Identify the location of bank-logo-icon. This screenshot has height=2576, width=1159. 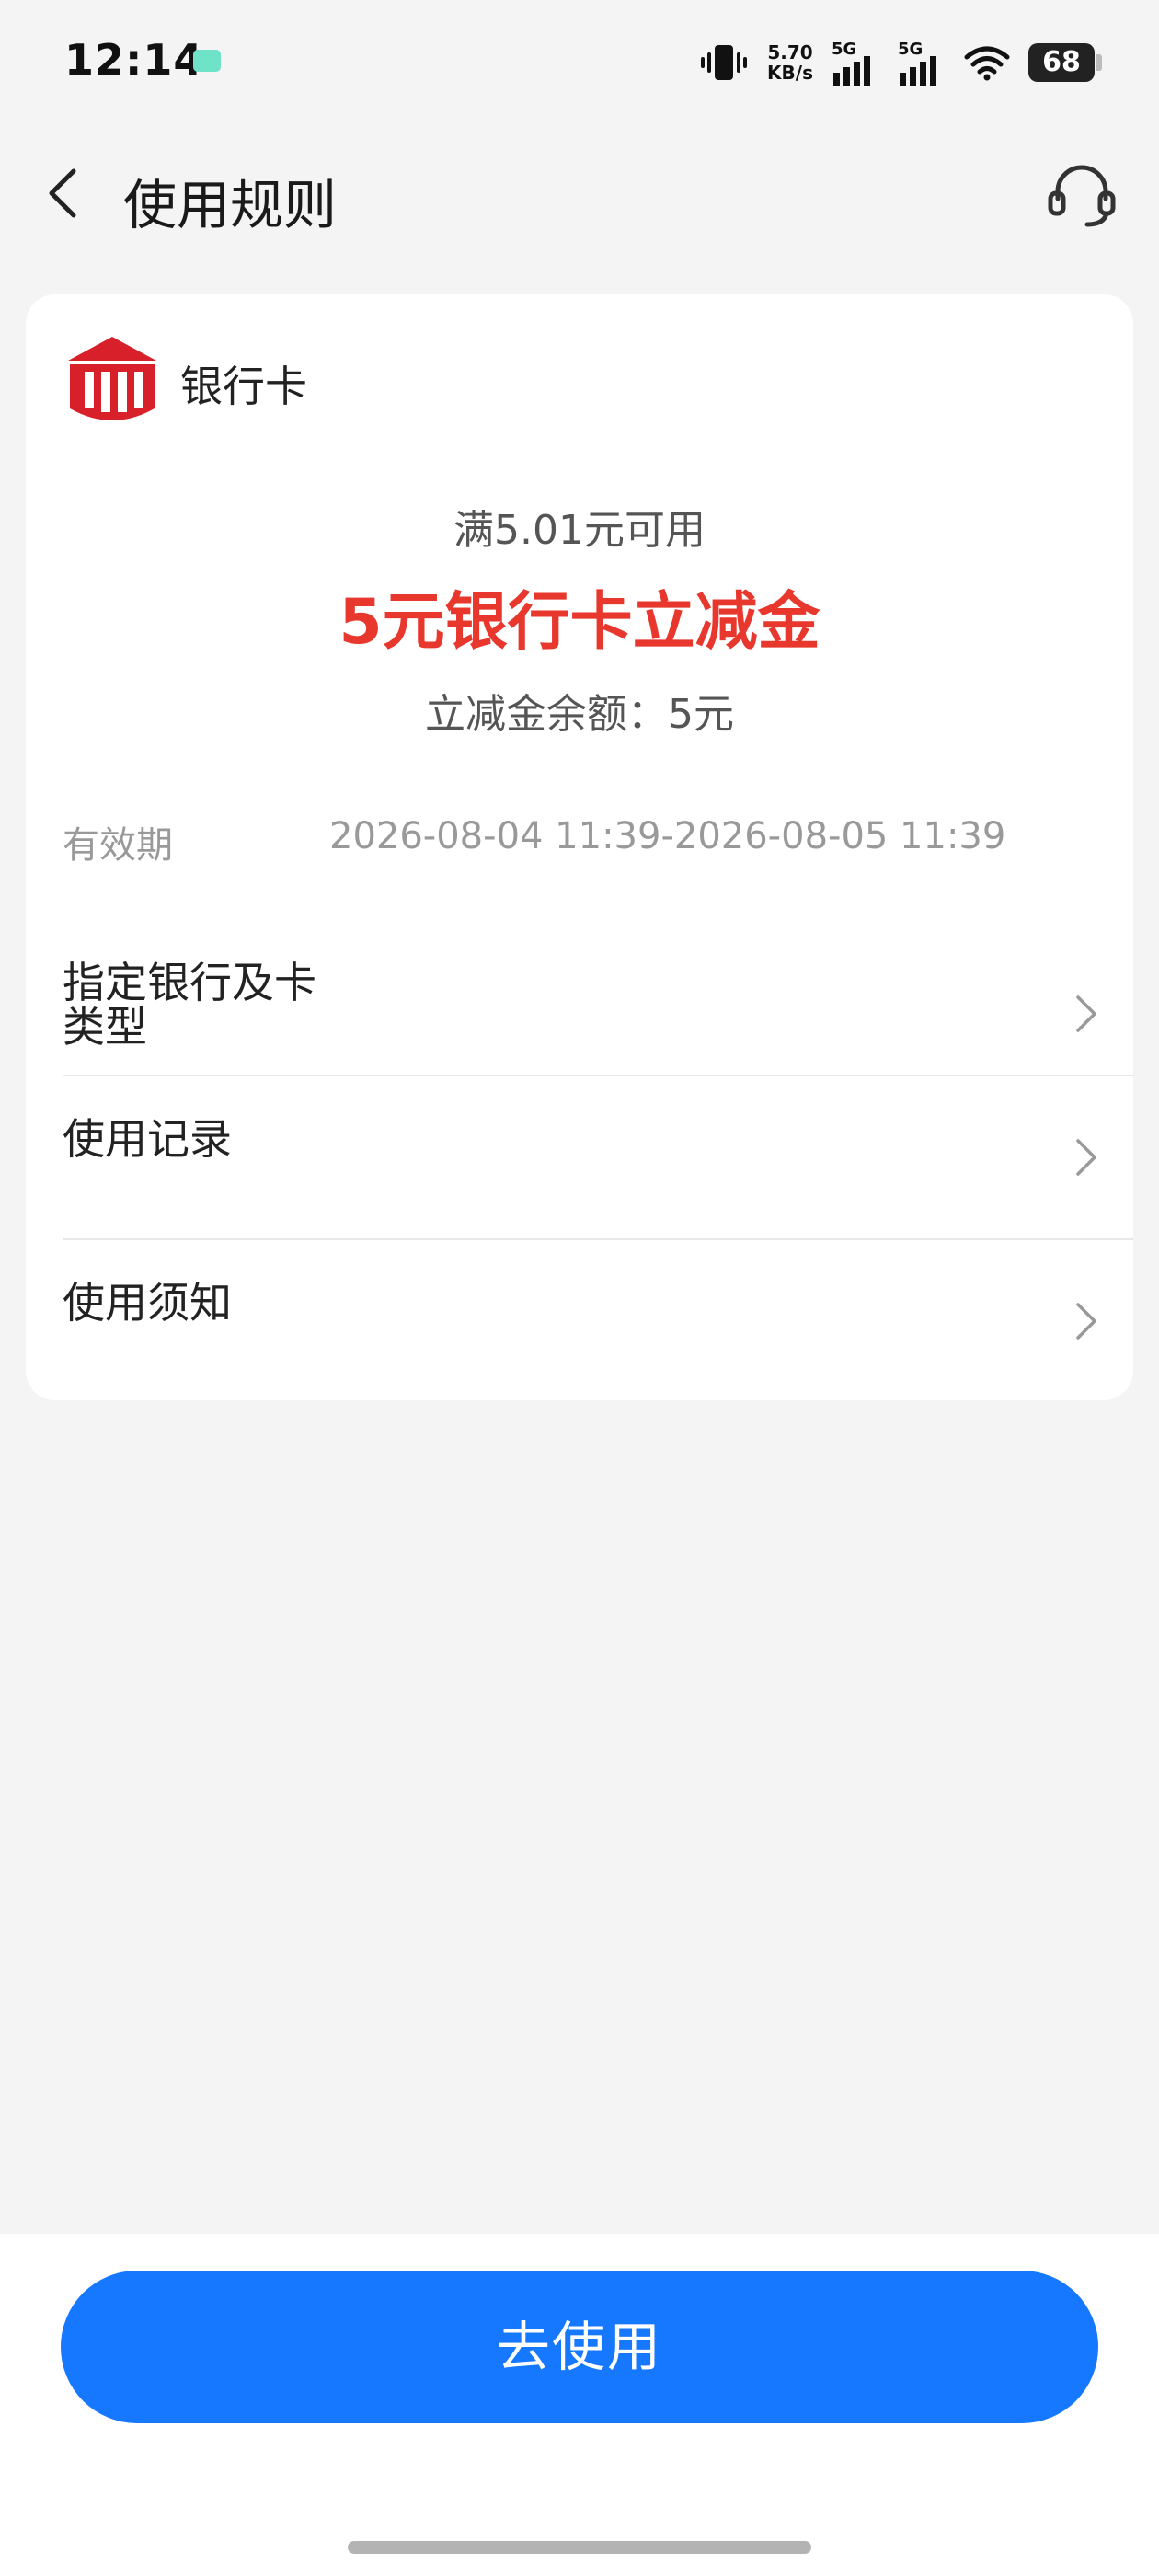
(112, 378).